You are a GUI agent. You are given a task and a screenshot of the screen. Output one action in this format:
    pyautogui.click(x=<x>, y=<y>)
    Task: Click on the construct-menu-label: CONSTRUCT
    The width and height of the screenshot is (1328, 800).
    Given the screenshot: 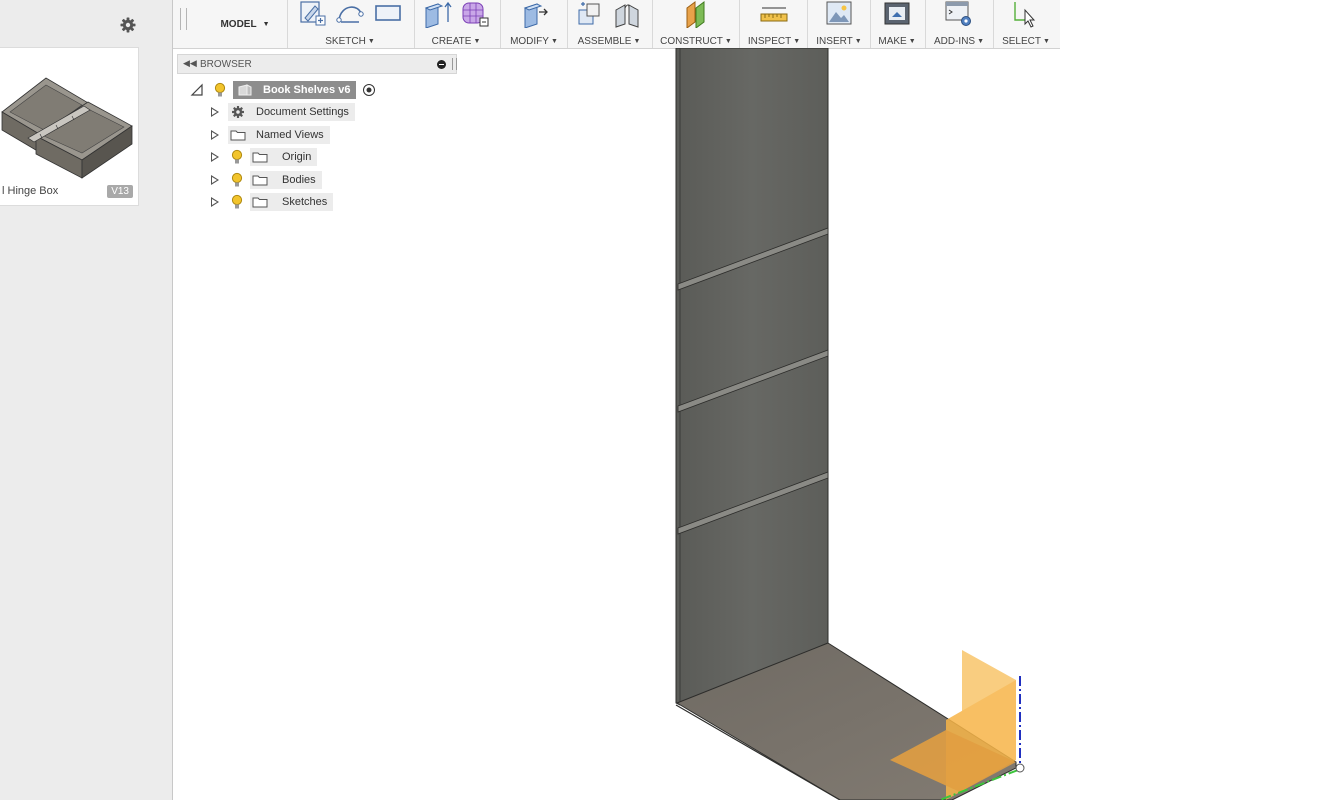 What is the action you would take?
    pyautogui.click(x=691, y=41)
    